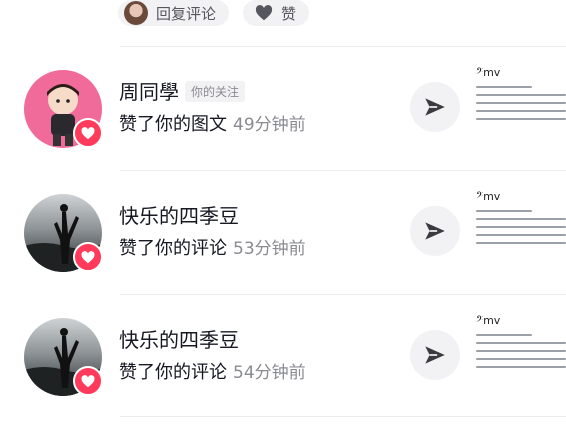 The width and height of the screenshot is (566, 424). I want to click on user-name-line: 周同學 你的关注, so click(182, 90).